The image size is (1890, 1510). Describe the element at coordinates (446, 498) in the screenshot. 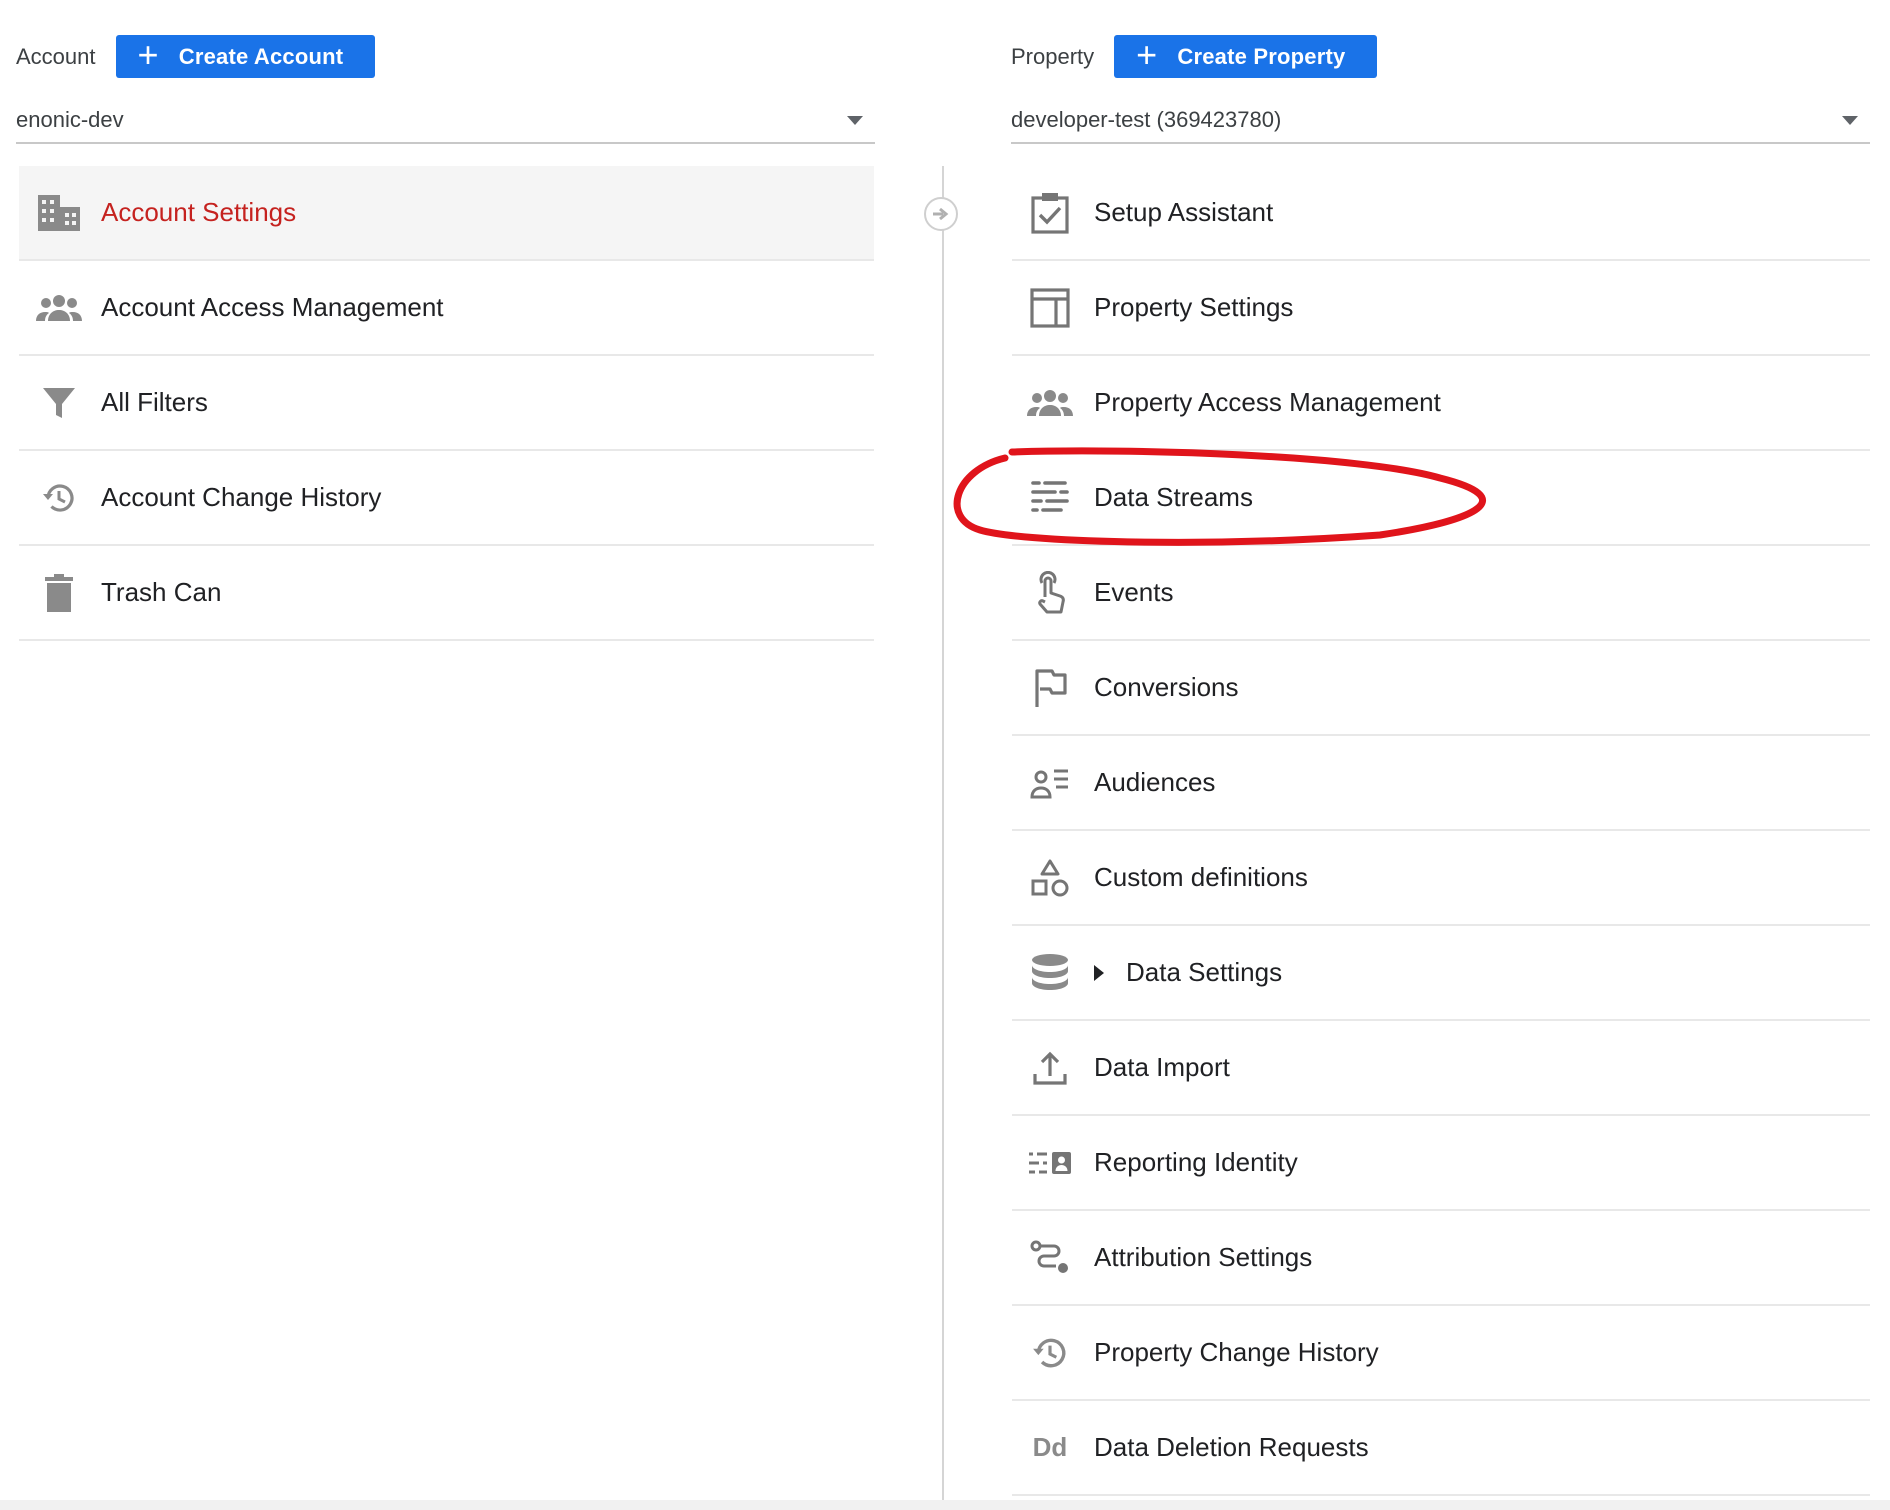

I see `menu-item-account-change-history: Account Change History` at that location.